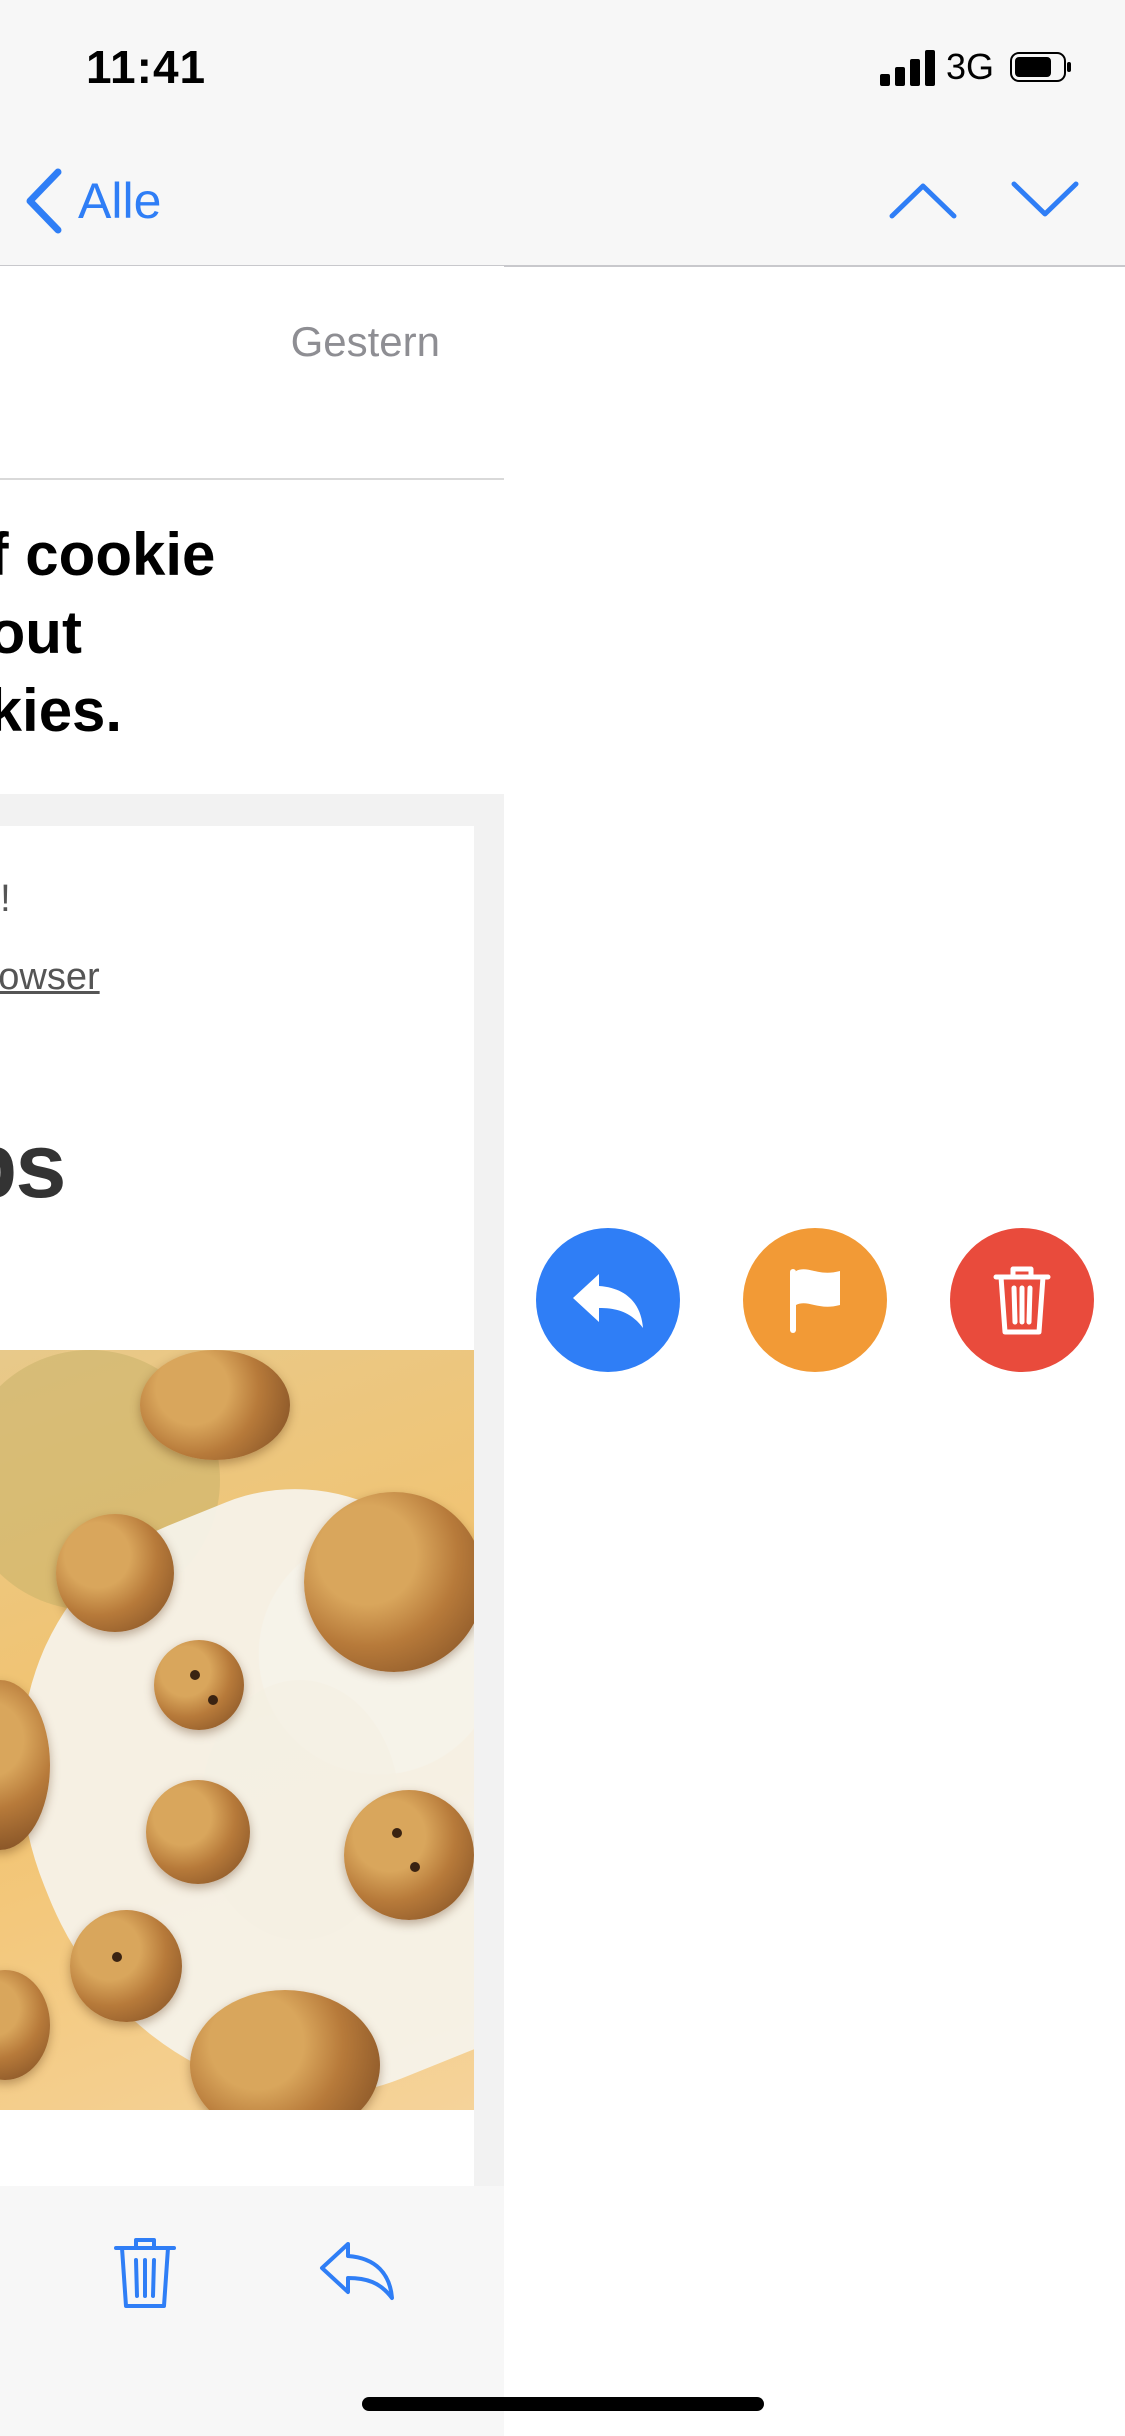  Describe the element at coordinates (44, 201) in the screenshot. I see `chevron-left-icon` at that location.